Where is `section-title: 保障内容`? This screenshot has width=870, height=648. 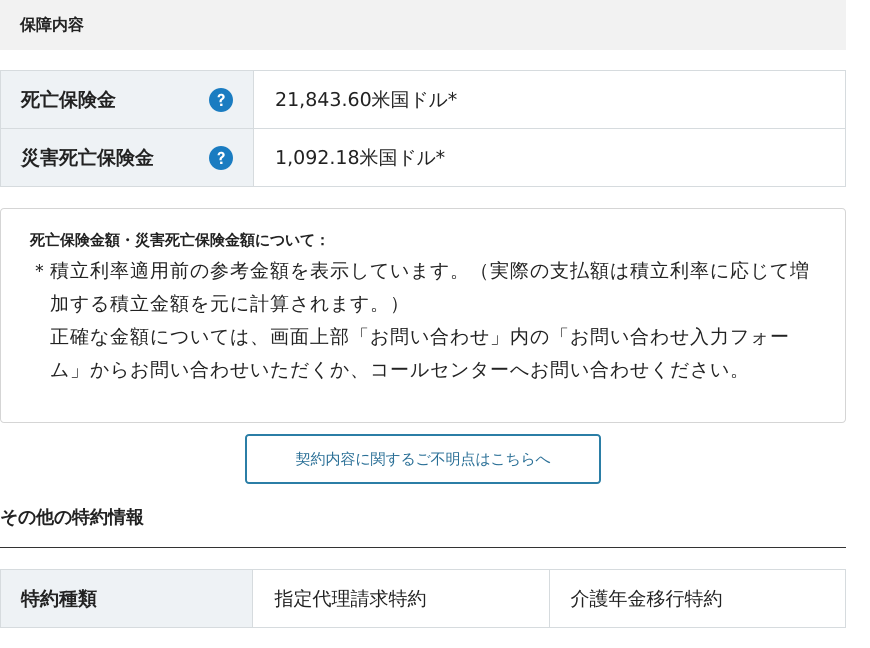 section-title: 保障内容 is located at coordinates (52, 25).